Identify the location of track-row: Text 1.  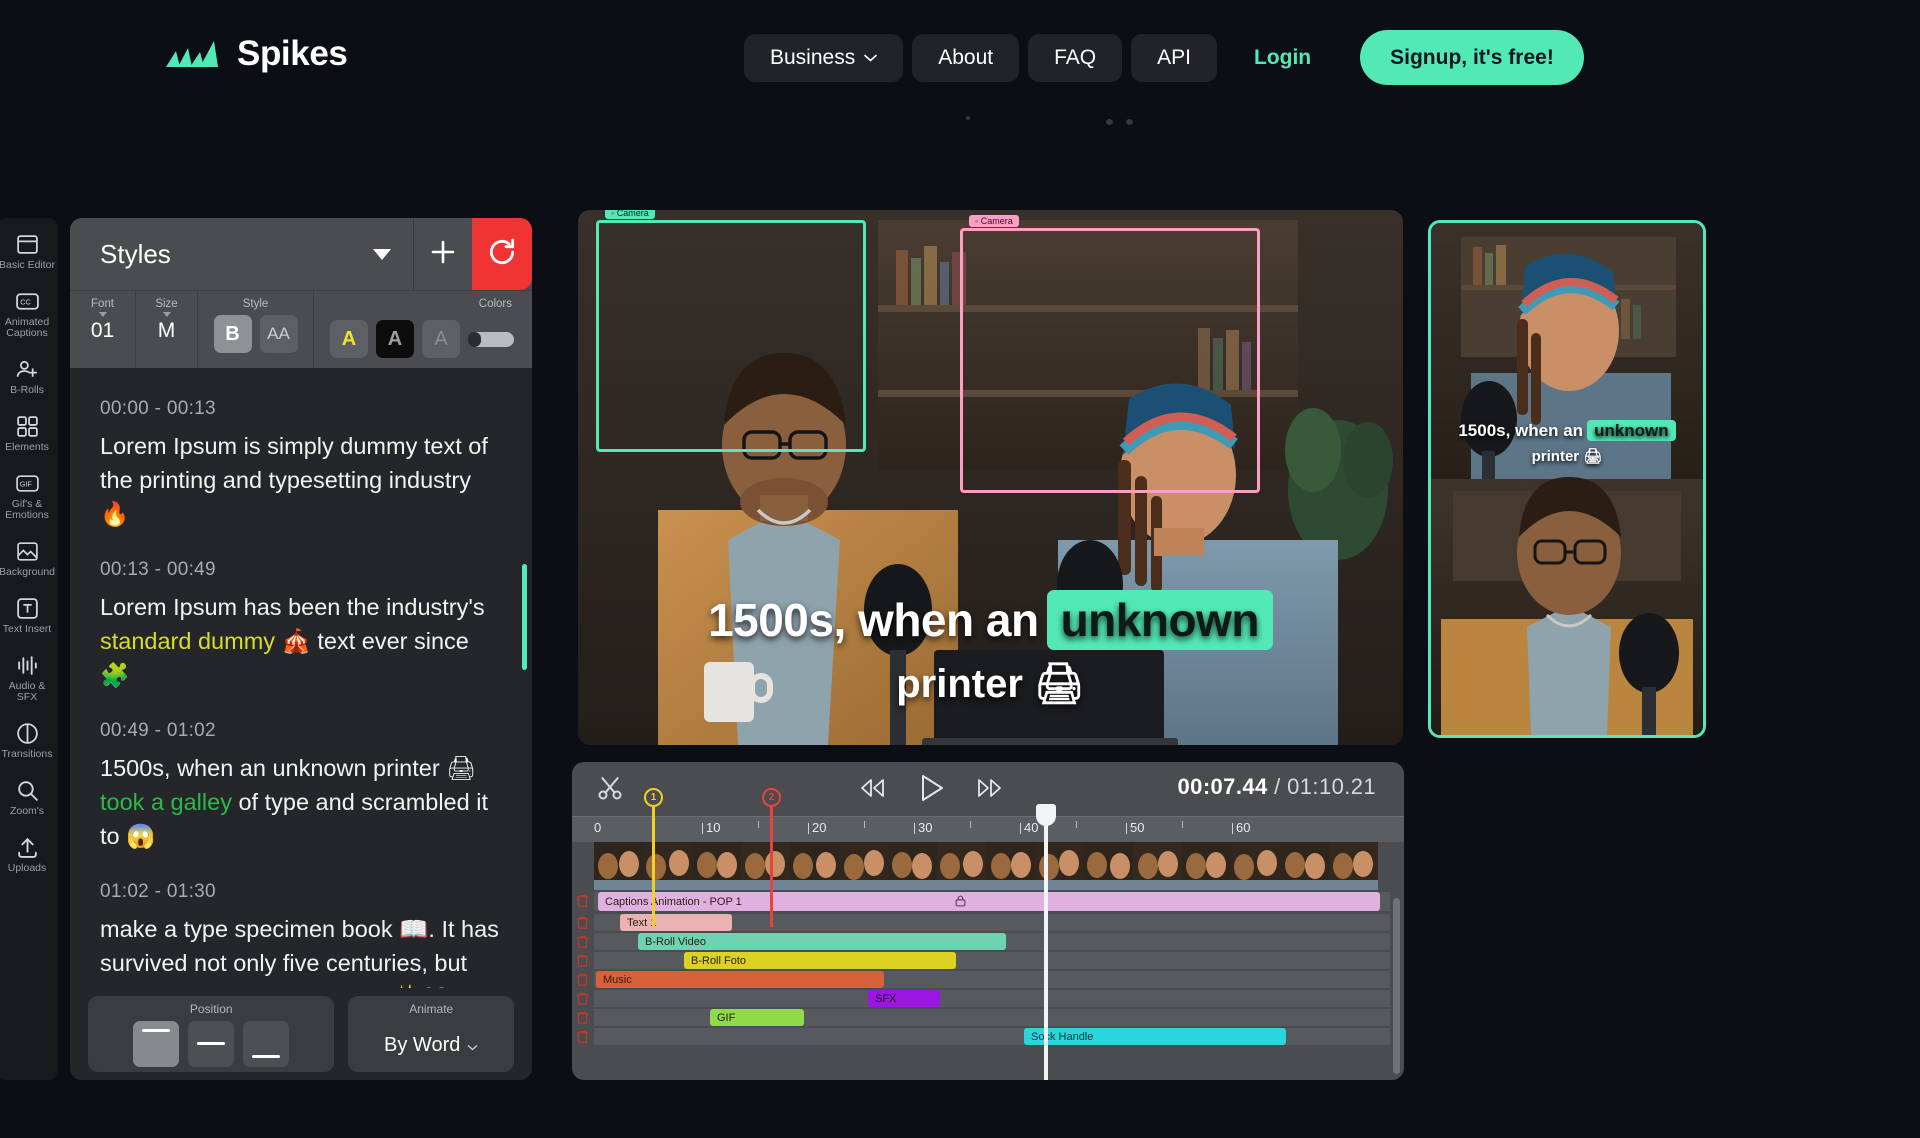
(988, 923).